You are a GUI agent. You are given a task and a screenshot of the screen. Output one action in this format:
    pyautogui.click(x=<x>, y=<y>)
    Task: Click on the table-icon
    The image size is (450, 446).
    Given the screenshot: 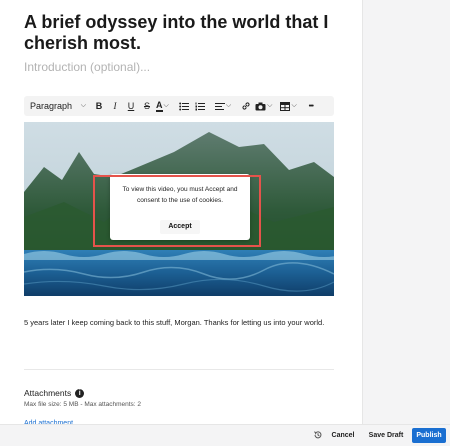 What is the action you would take?
    pyautogui.click(x=285, y=106)
    